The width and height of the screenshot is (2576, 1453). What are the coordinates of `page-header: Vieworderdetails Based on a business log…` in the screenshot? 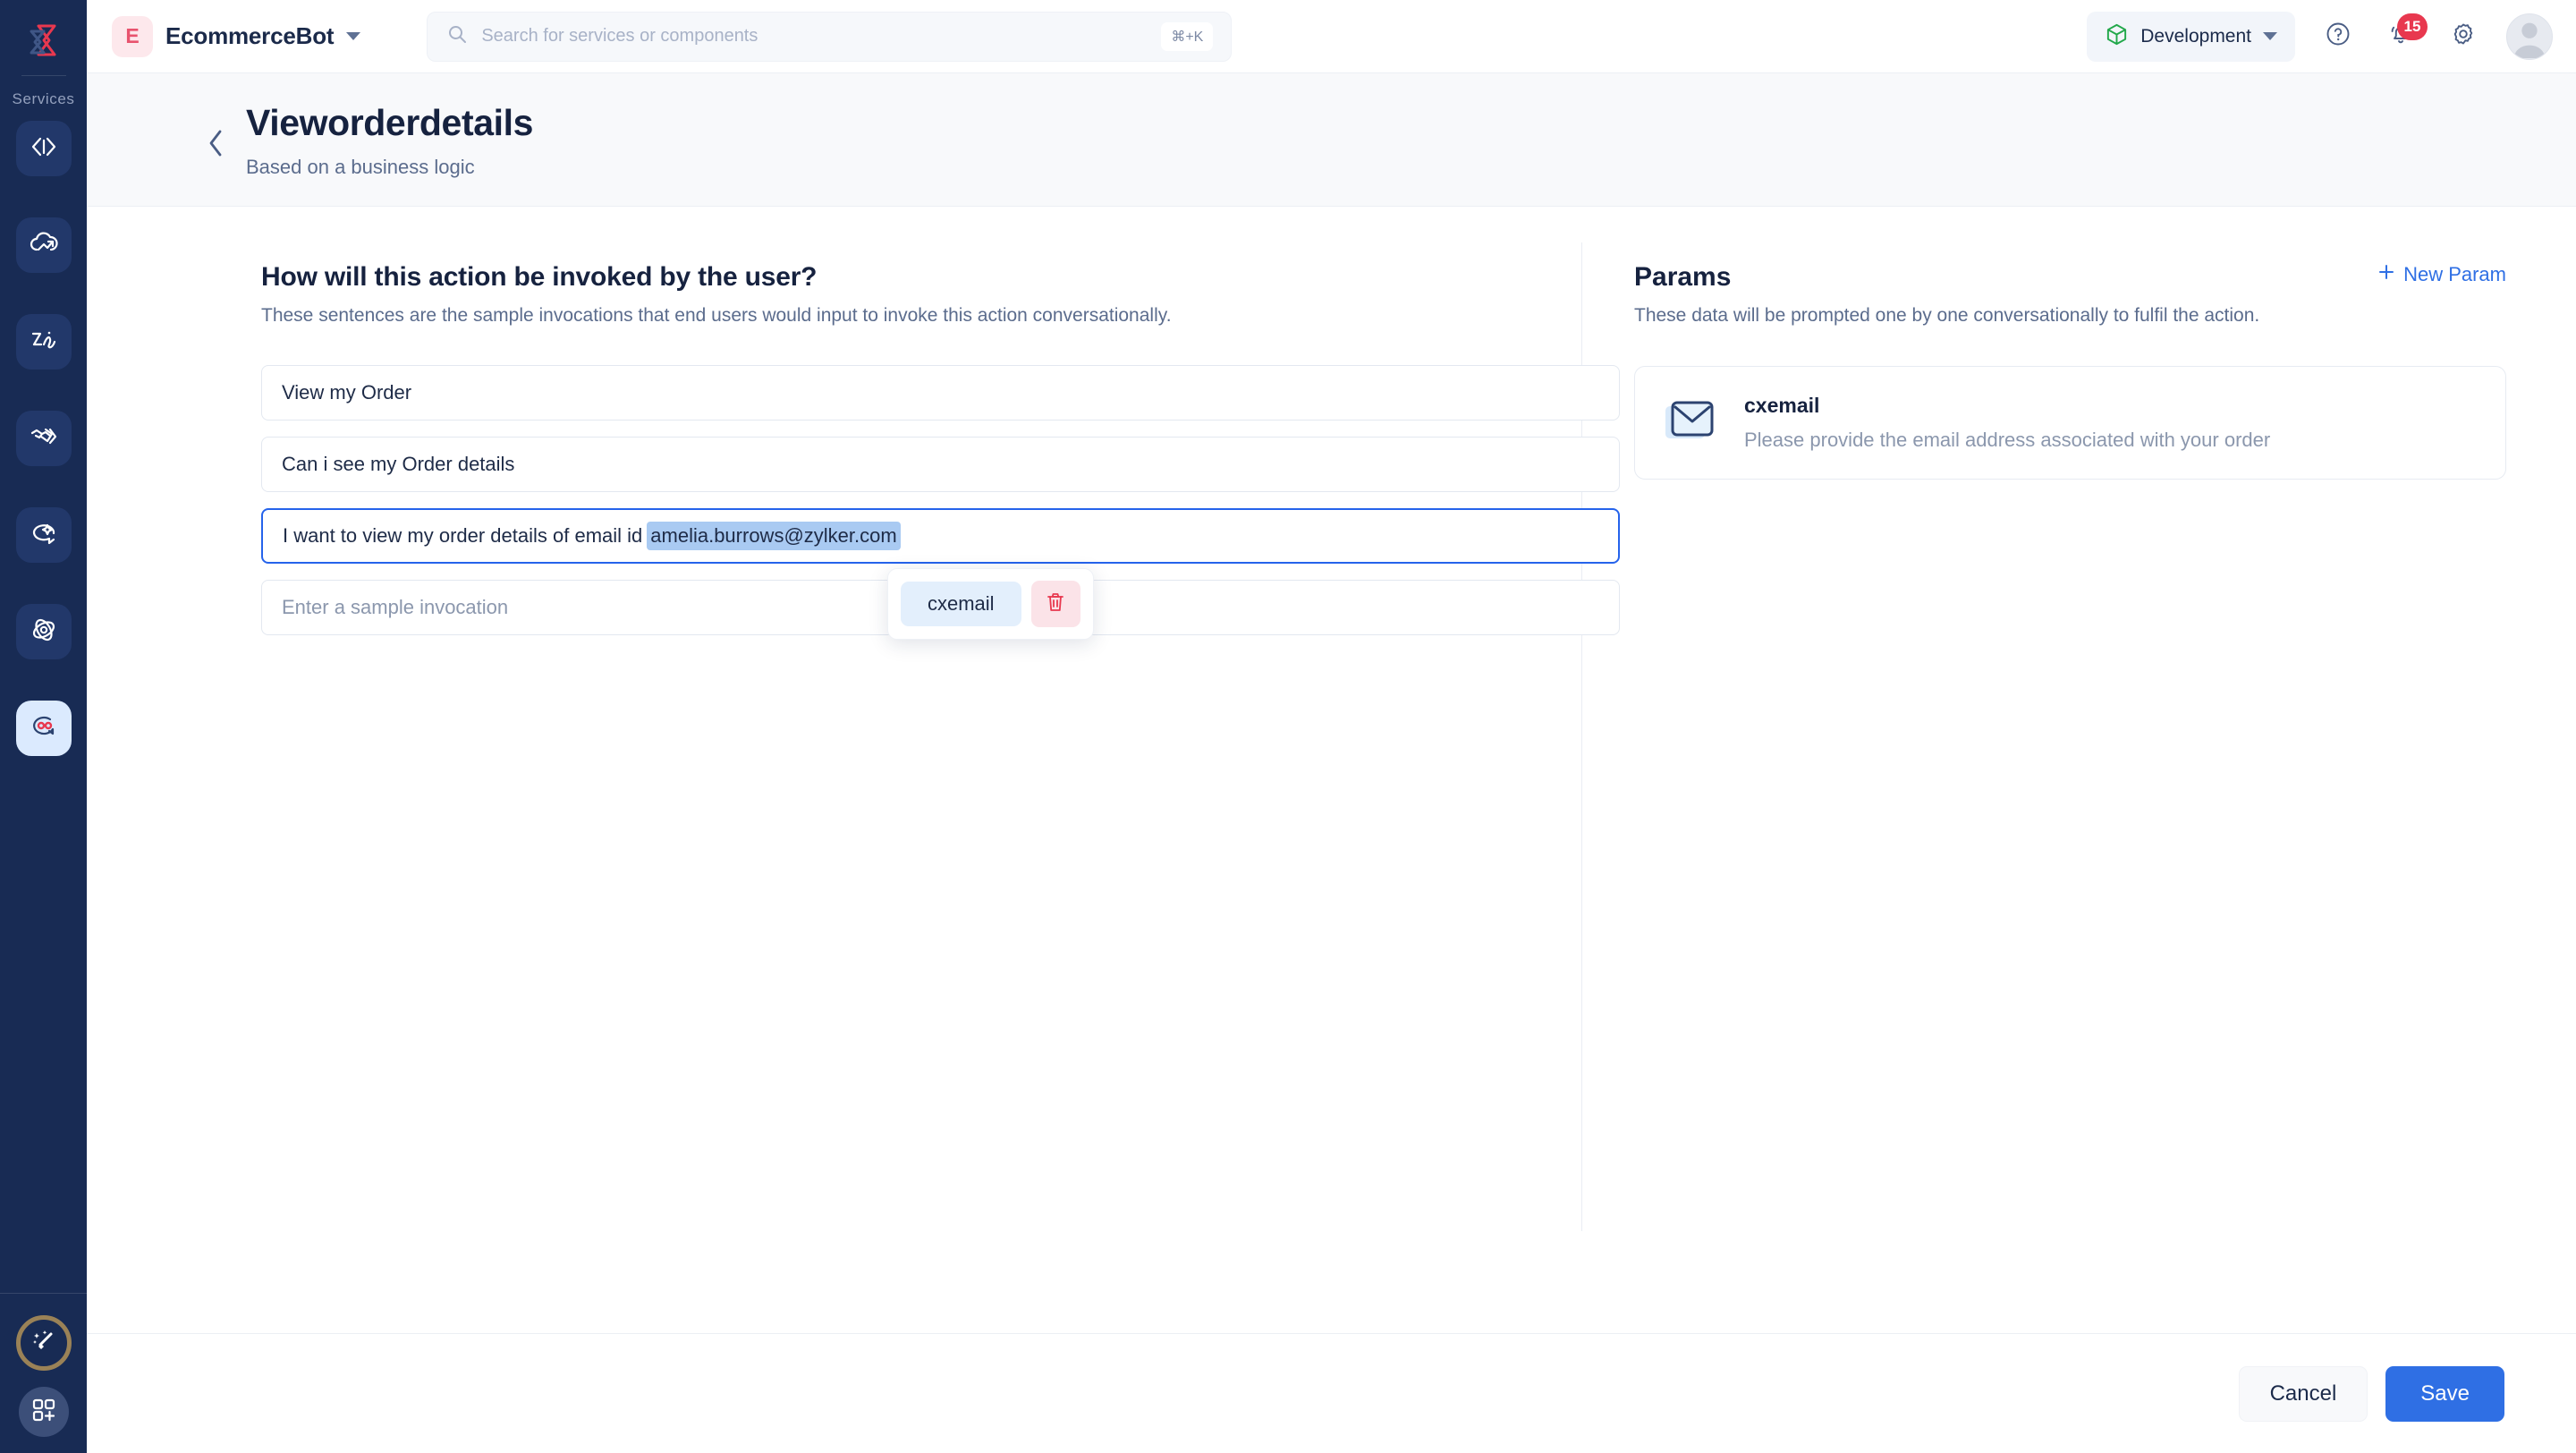 It's located at (1331, 140).